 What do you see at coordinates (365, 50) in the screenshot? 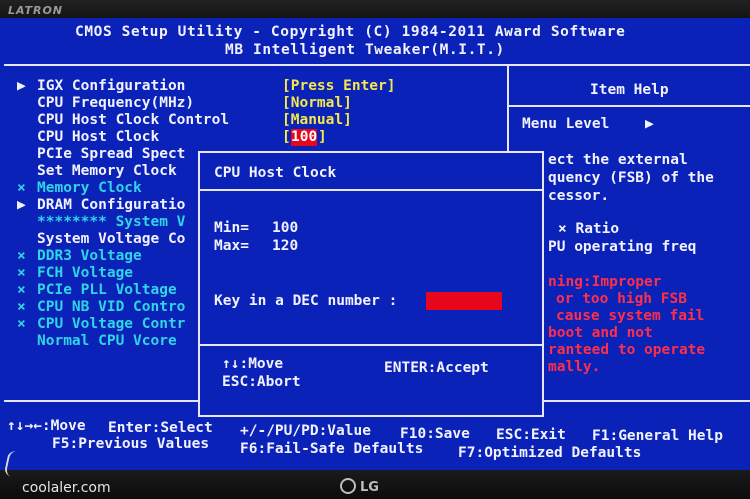
I see `header-subtitle: MB Intelligent Tweaker(M.I.T.)` at bounding box center [365, 50].